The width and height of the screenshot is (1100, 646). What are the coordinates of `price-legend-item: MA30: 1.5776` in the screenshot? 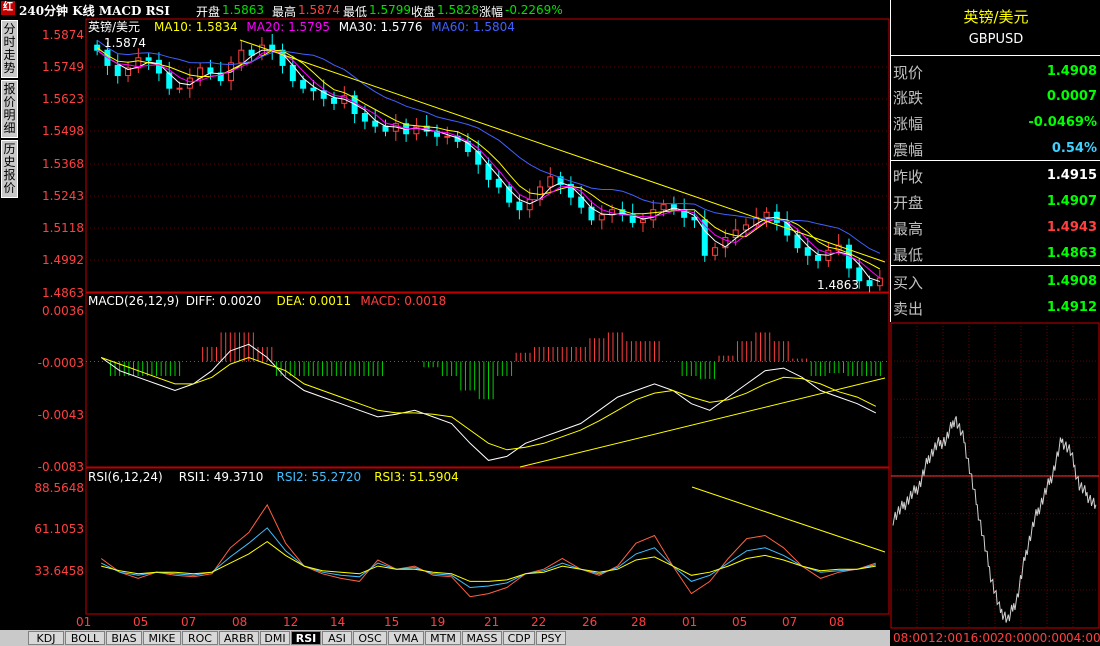 It's located at (381, 27).